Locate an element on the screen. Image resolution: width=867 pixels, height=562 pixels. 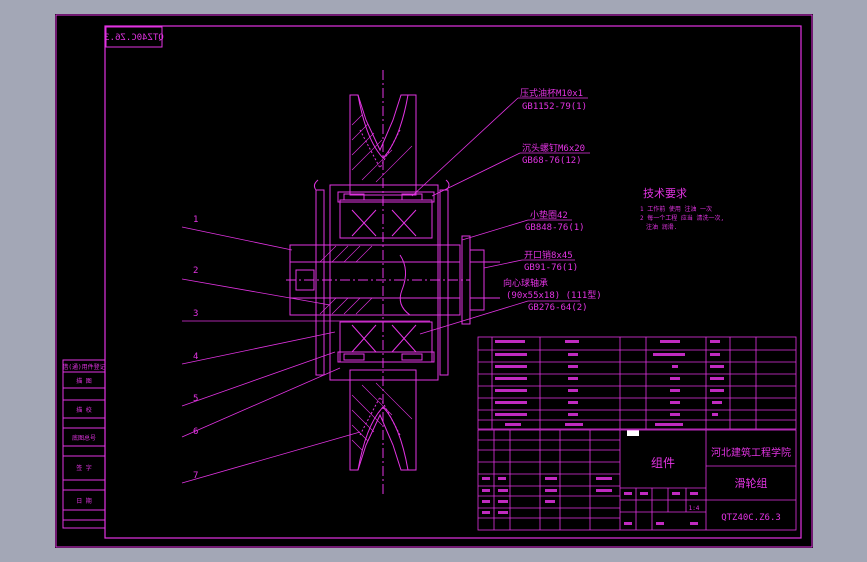
top-code-text: QTZ40C.Z6.3 is located at coordinates (134, 38).